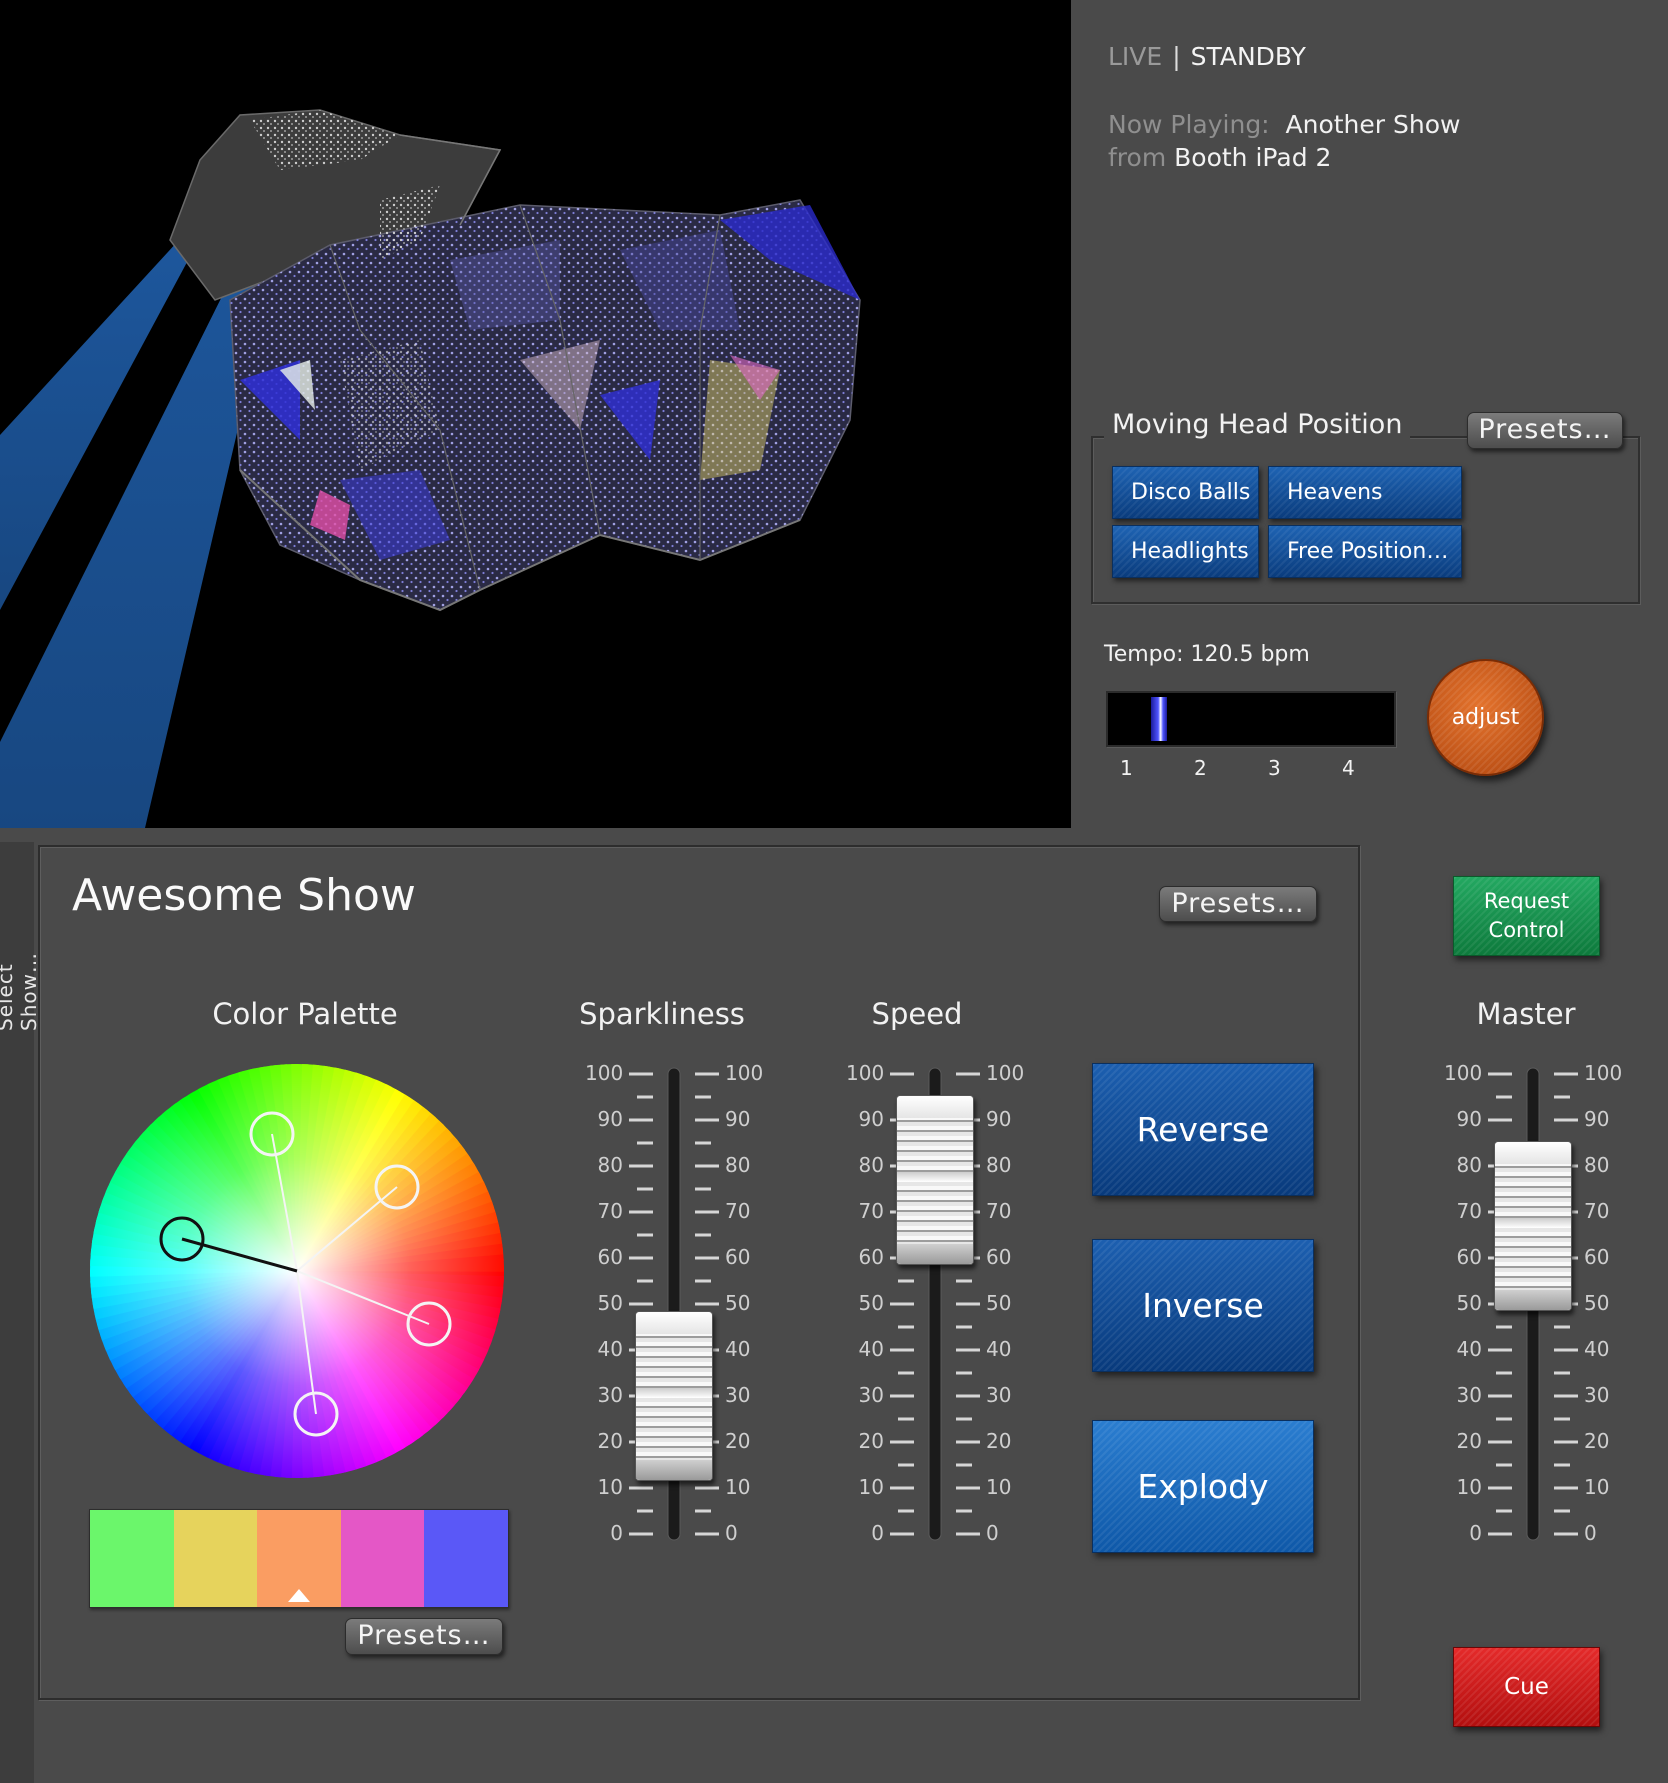 This screenshot has width=1668, height=1783. I want to click on color-wheel-graphic, so click(297, 1271).